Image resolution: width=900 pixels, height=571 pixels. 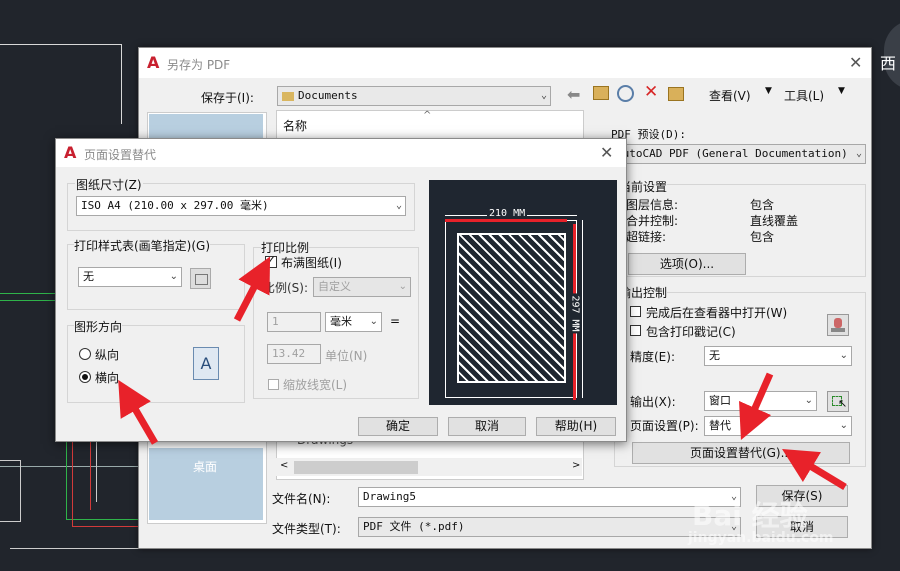 What do you see at coordinates (311, 262) in the screenshot?
I see `fit-to-paper-label: 布满图纸(I)` at bounding box center [311, 262].